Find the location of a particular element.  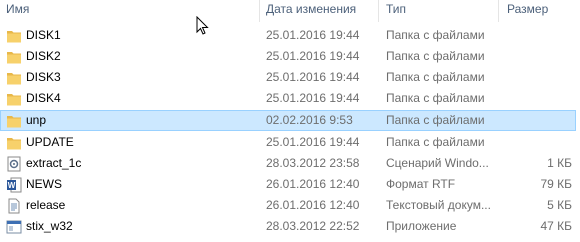

file-date: 28.03.2012 23:58 is located at coordinates (313, 163).